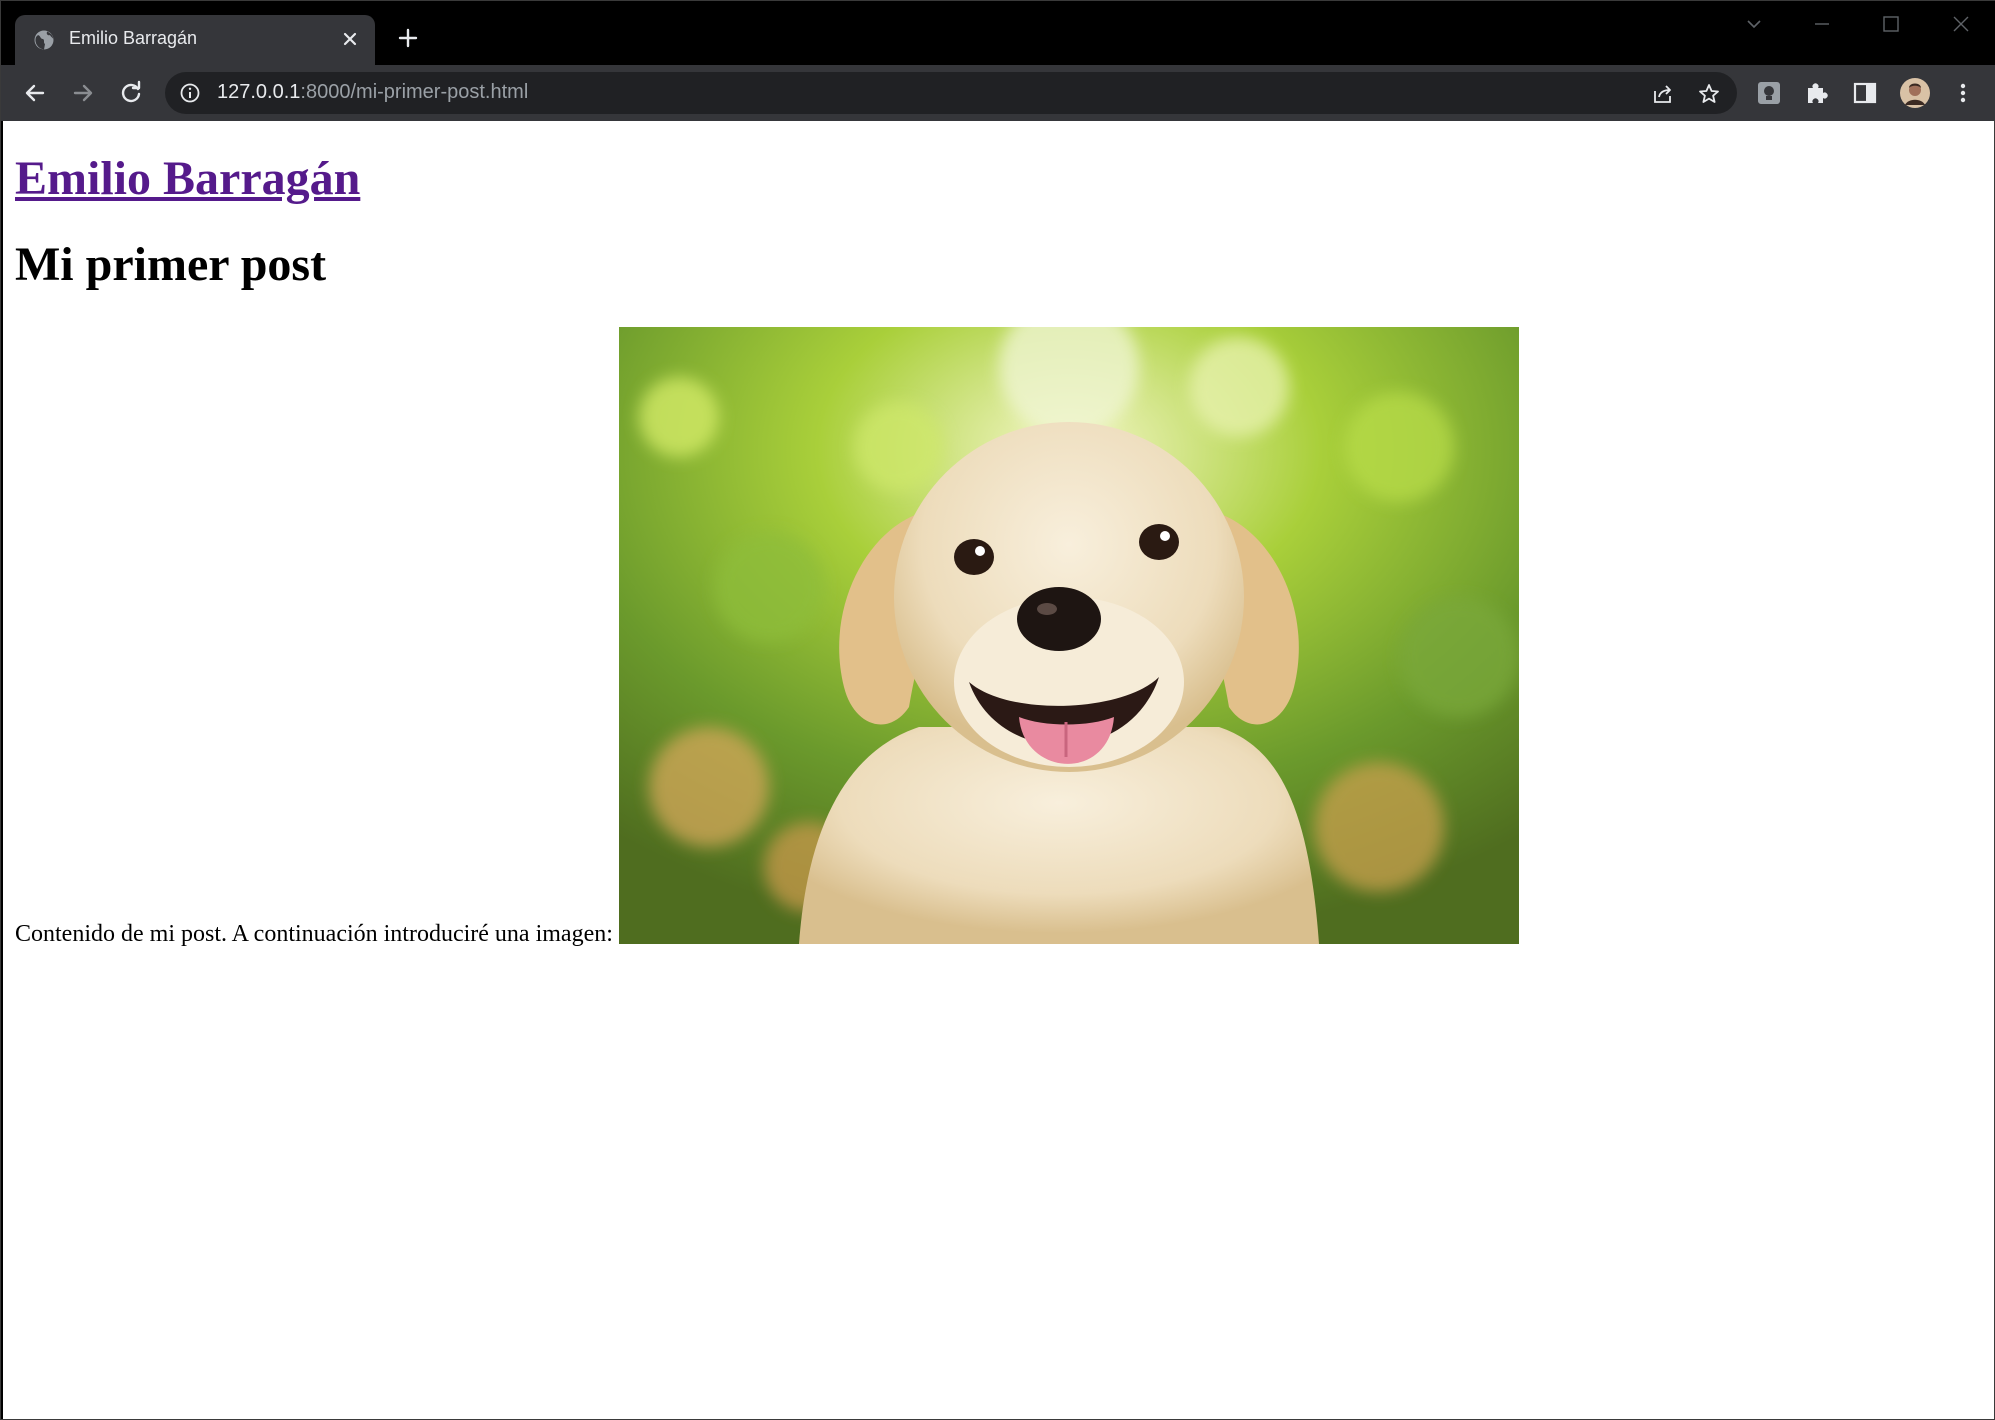 The image size is (1995, 1420). Describe the element at coordinates (190, 93) in the screenshot. I see `info-icon` at that location.